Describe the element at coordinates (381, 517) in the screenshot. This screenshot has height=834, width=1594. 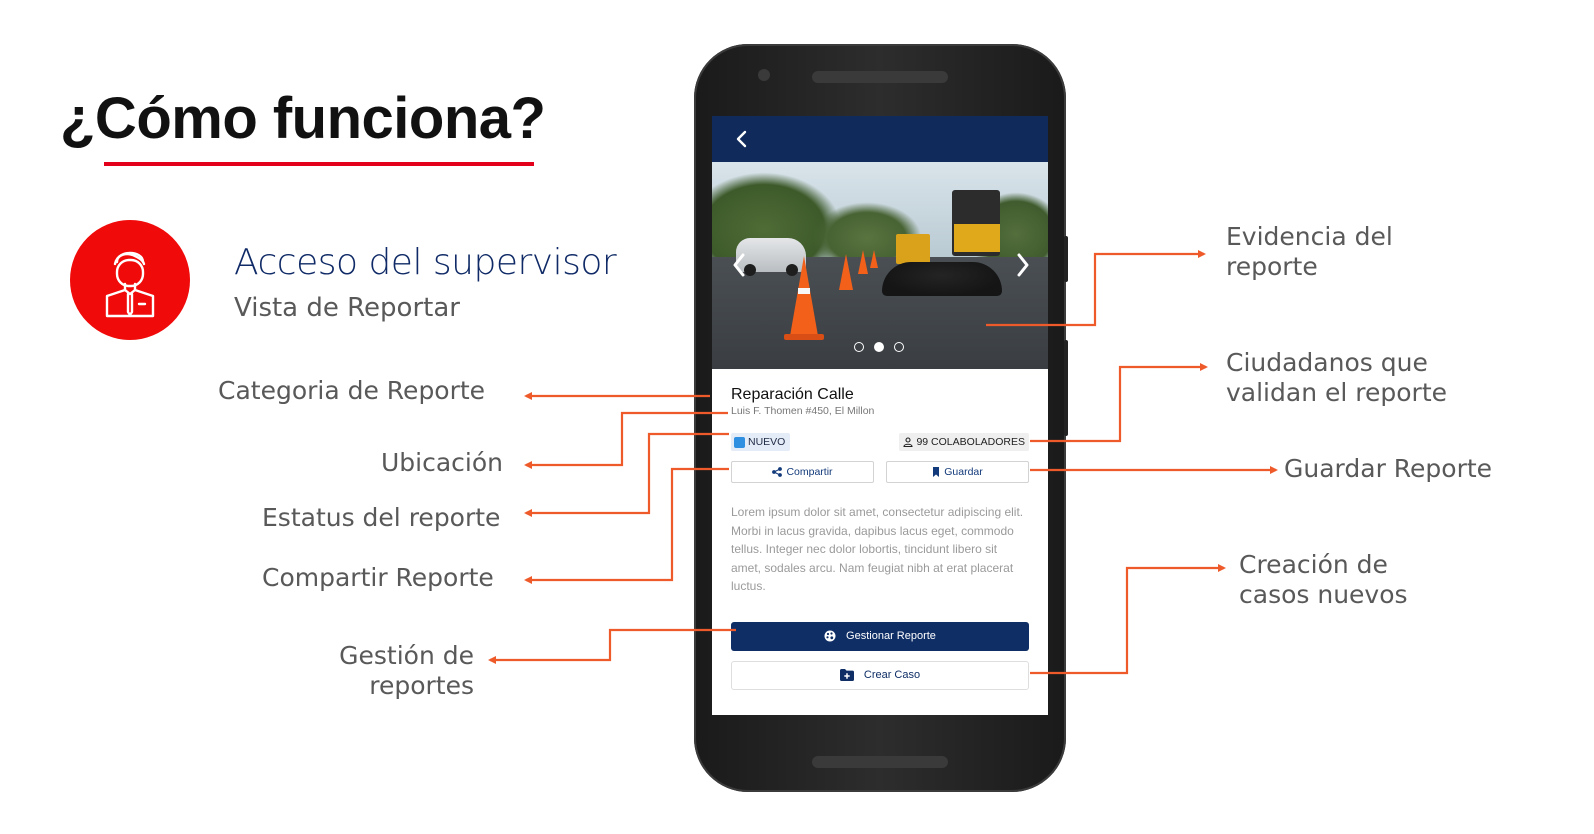
I see `label-estatus: Estatus del reporte` at that location.